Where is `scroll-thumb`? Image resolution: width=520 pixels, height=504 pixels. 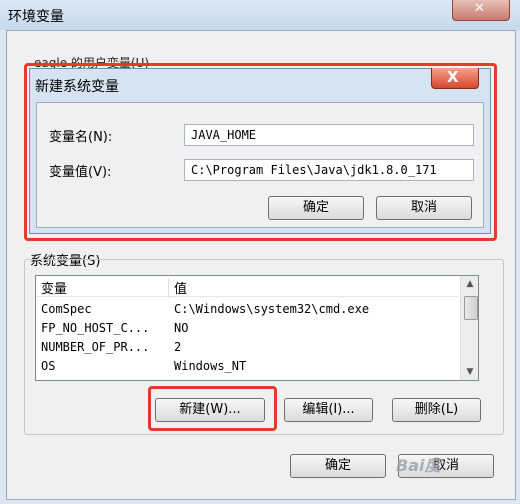 scroll-thumb is located at coordinates (471, 308).